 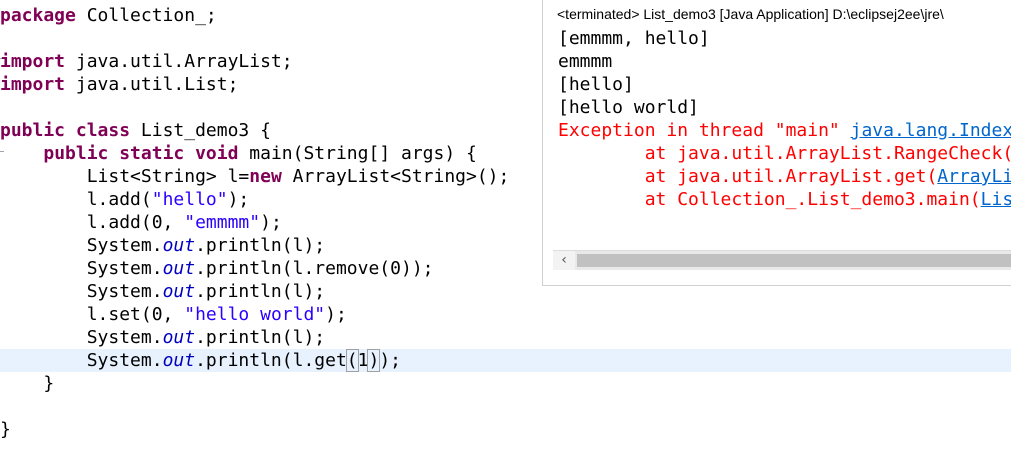 What do you see at coordinates (505, 383) in the screenshot?
I see `code-line-close-method: }` at bounding box center [505, 383].